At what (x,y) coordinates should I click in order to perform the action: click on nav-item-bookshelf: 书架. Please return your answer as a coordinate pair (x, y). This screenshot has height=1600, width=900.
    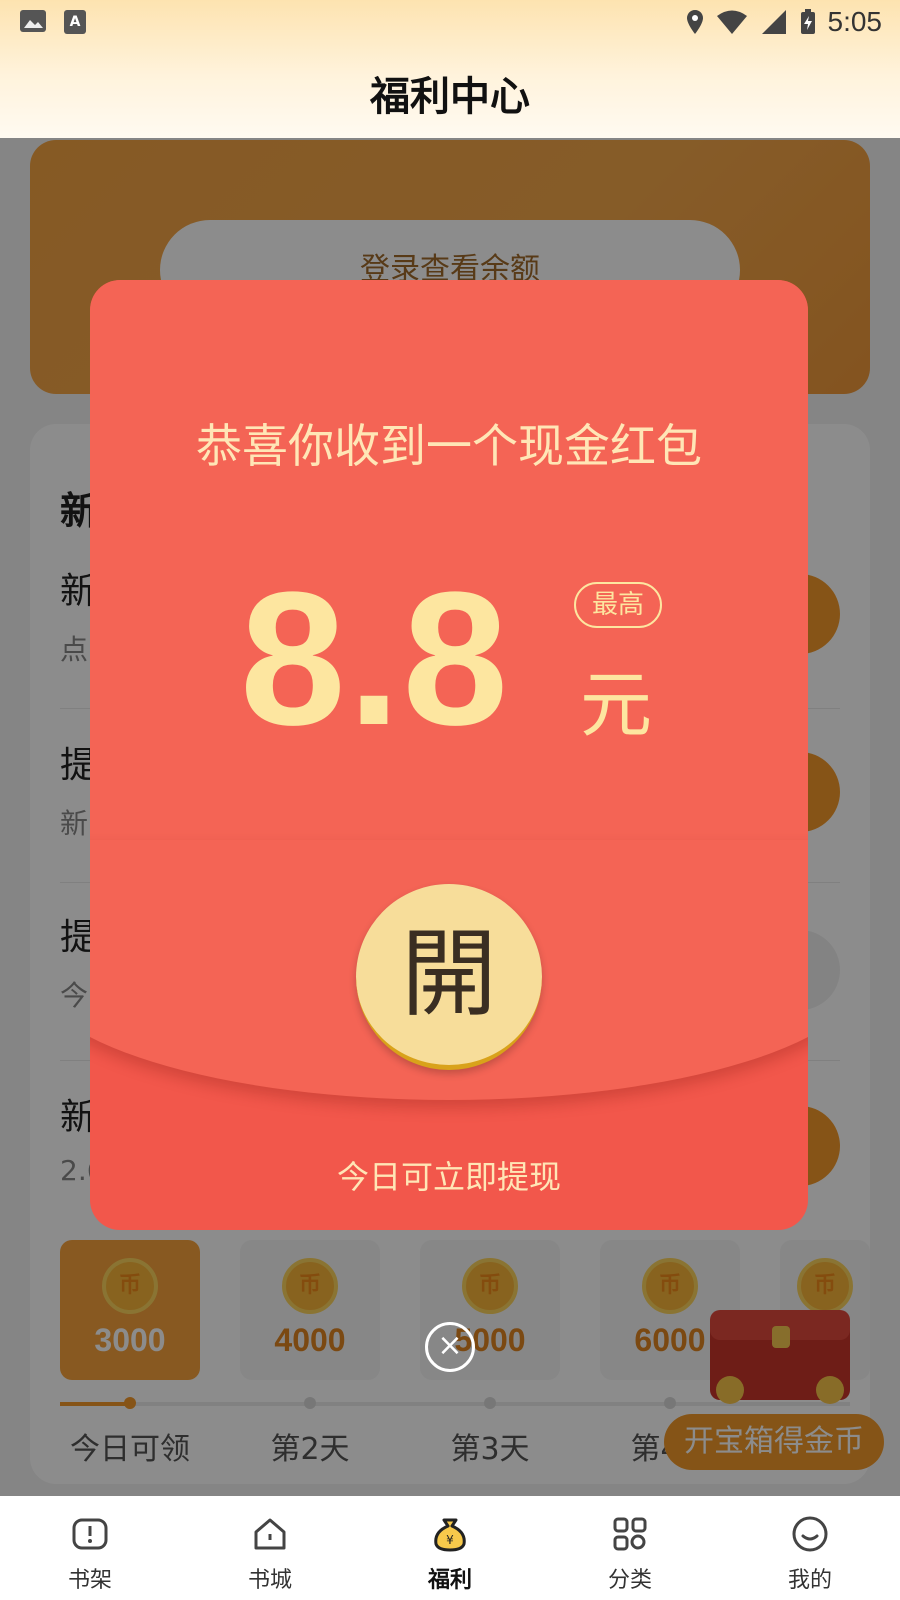
    Looking at the image, I should click on (90, 1548).